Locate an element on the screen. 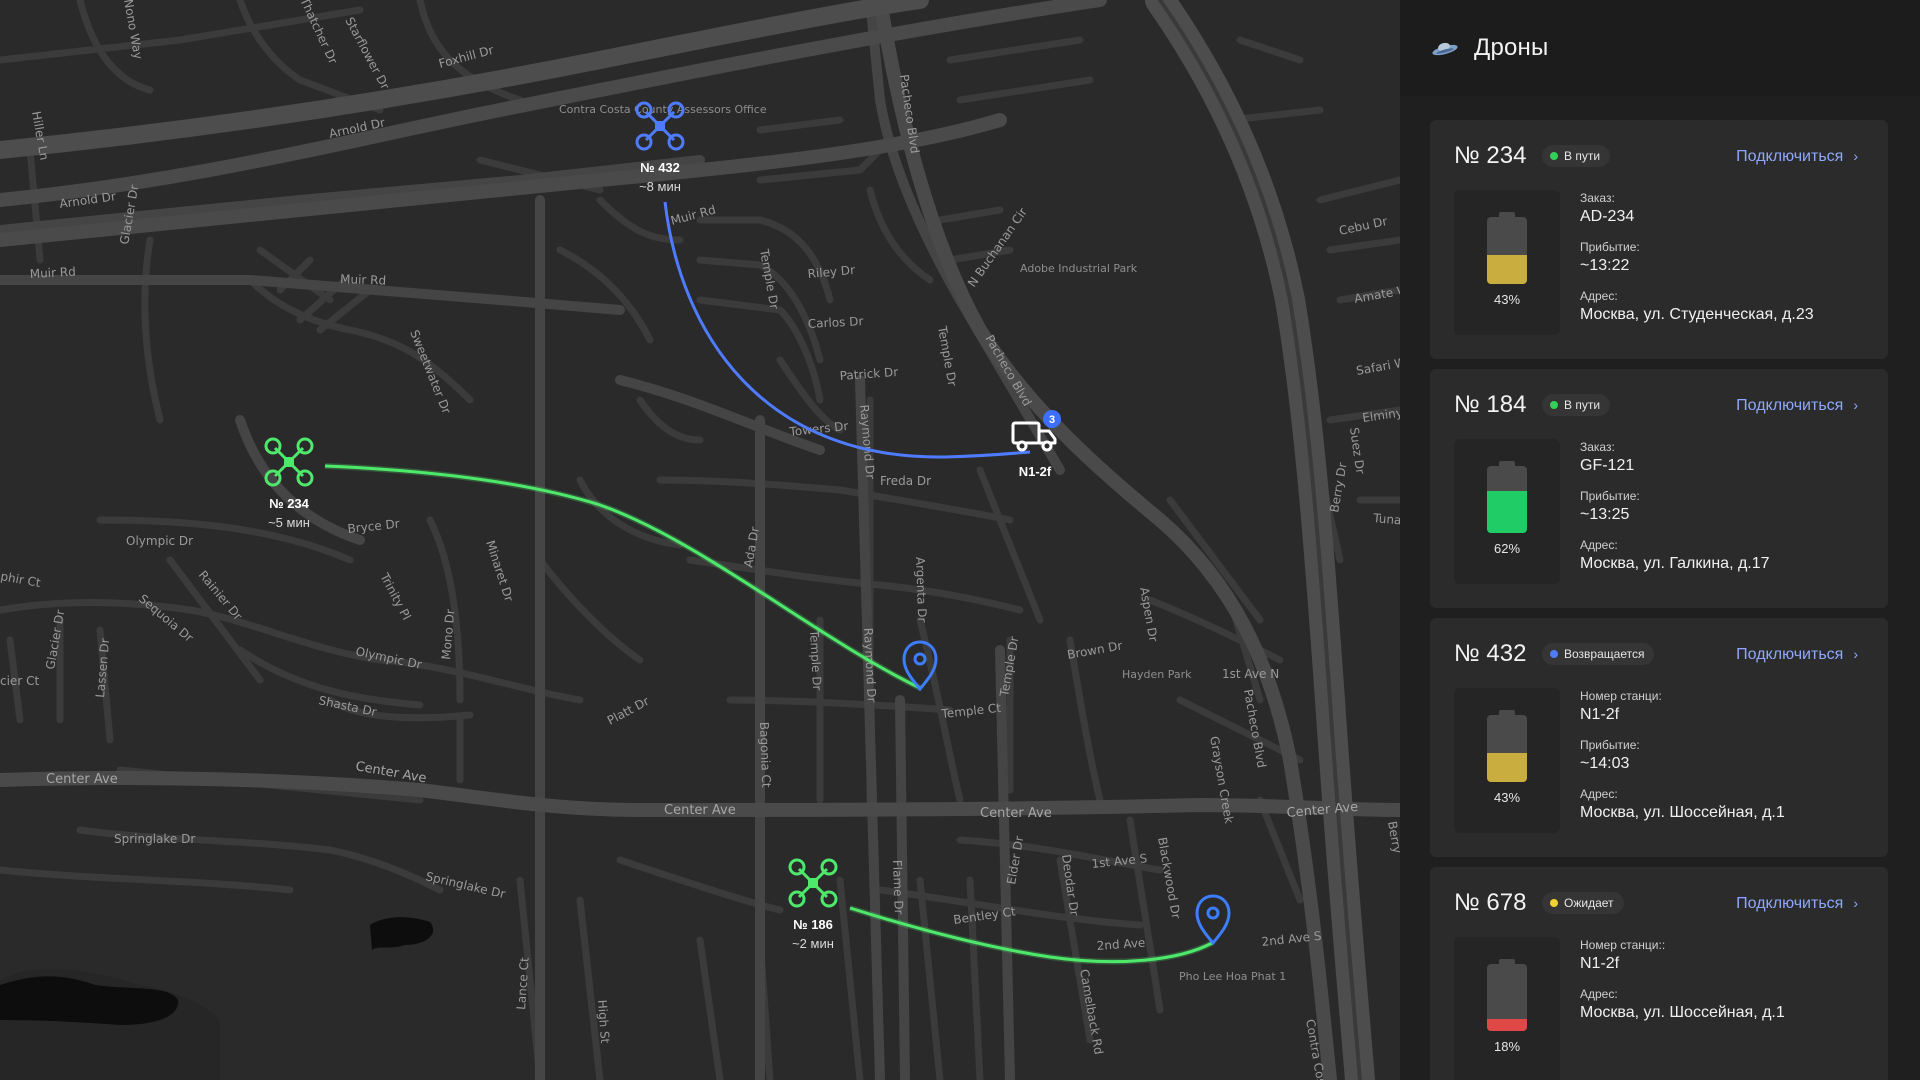 Image resolution: width=1920 pixels, height=1080 pixels. street-label: Suez Dr is located at coordinates (1357, 450).